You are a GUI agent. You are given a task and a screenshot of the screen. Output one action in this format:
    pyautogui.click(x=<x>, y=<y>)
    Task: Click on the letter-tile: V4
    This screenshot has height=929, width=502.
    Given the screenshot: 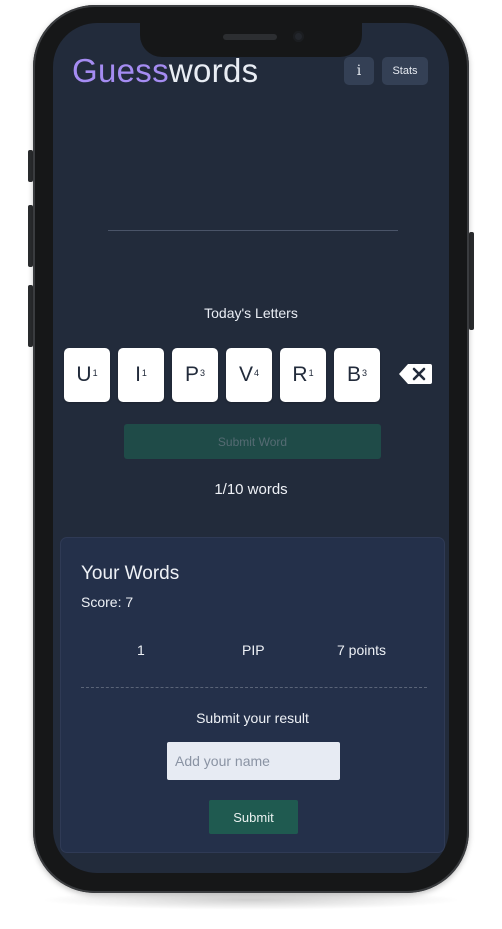 What is the action you would take?
    pyautogui.click(x=249, y=375)
    